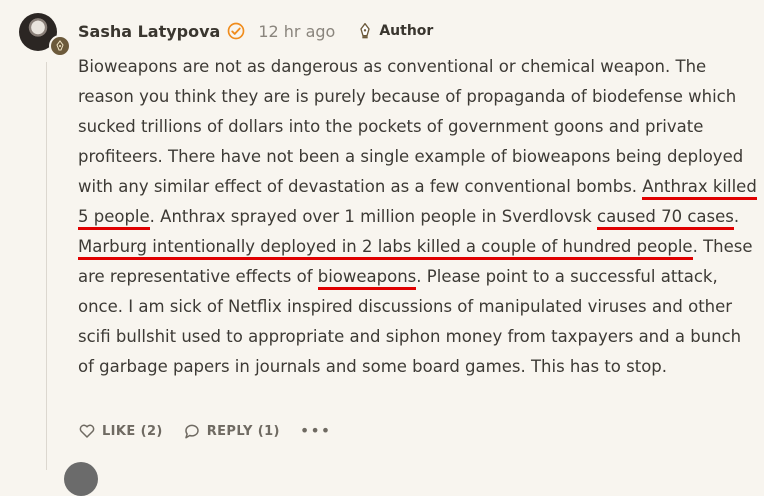 This screenshot has height=496, width=764. Describe the element at coordinates (665, 218) in the screenshot. I see `underlined-text-segment: caused 70 cases` at that location.